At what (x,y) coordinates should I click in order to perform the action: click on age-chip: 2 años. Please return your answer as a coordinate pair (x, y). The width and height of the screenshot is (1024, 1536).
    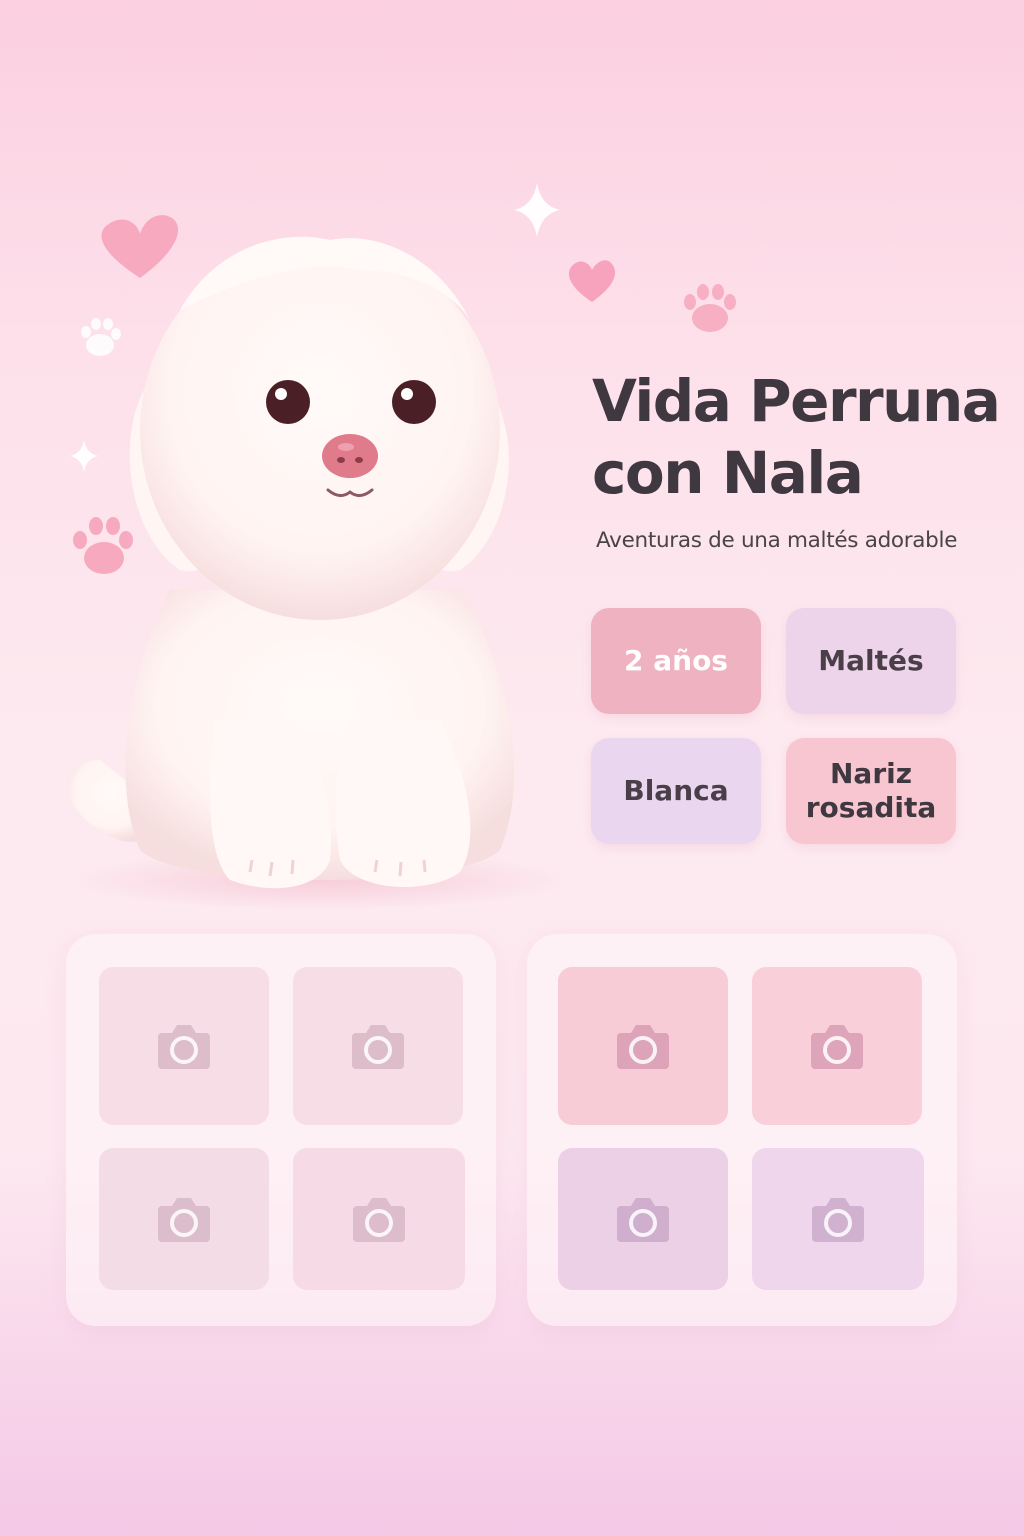
    Looking at the image, I should click on (676, 661).